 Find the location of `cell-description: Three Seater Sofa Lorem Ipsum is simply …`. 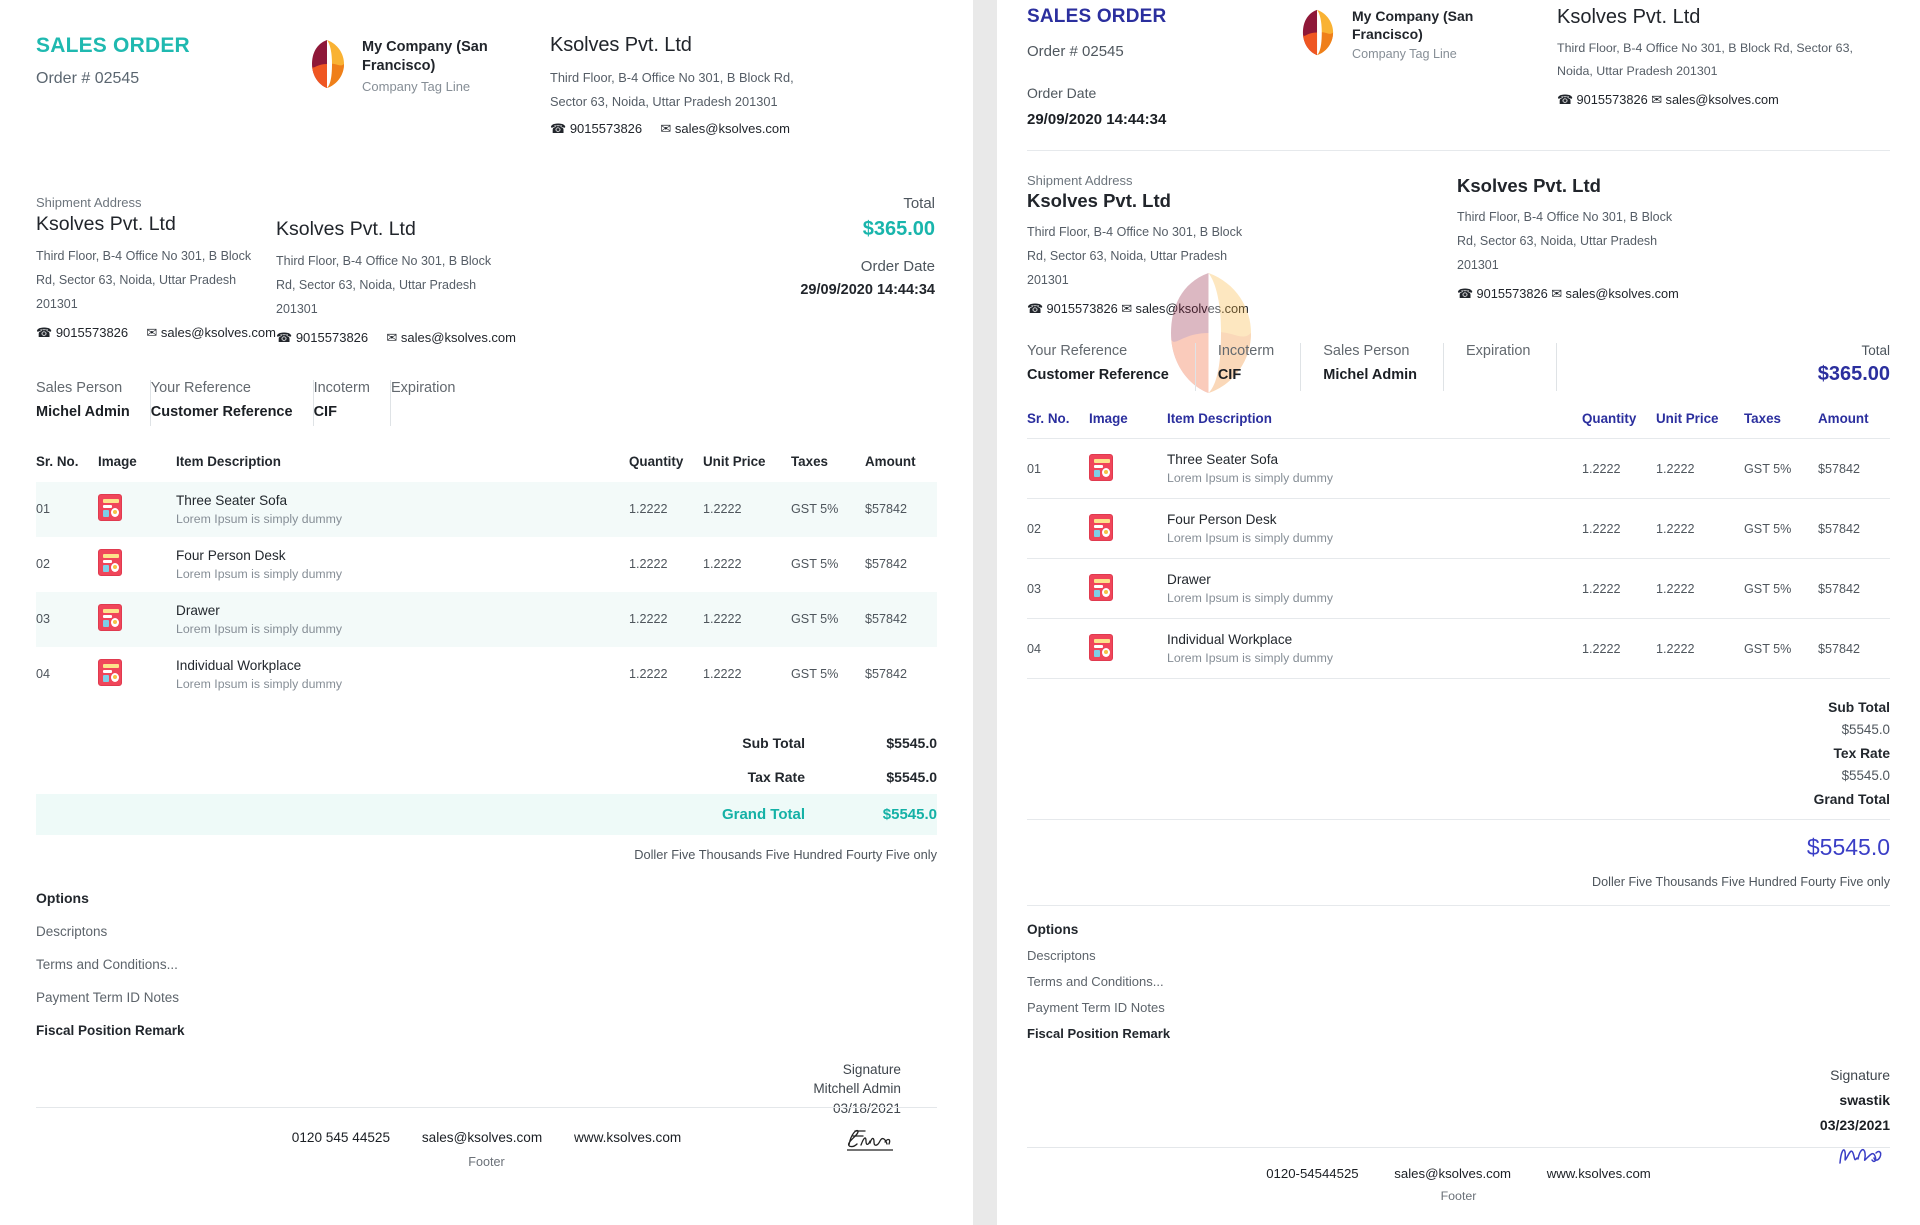

cell-description: Three Seater Sofa Lorem Ipsum is simply … is located at coordinates (1374, 469).